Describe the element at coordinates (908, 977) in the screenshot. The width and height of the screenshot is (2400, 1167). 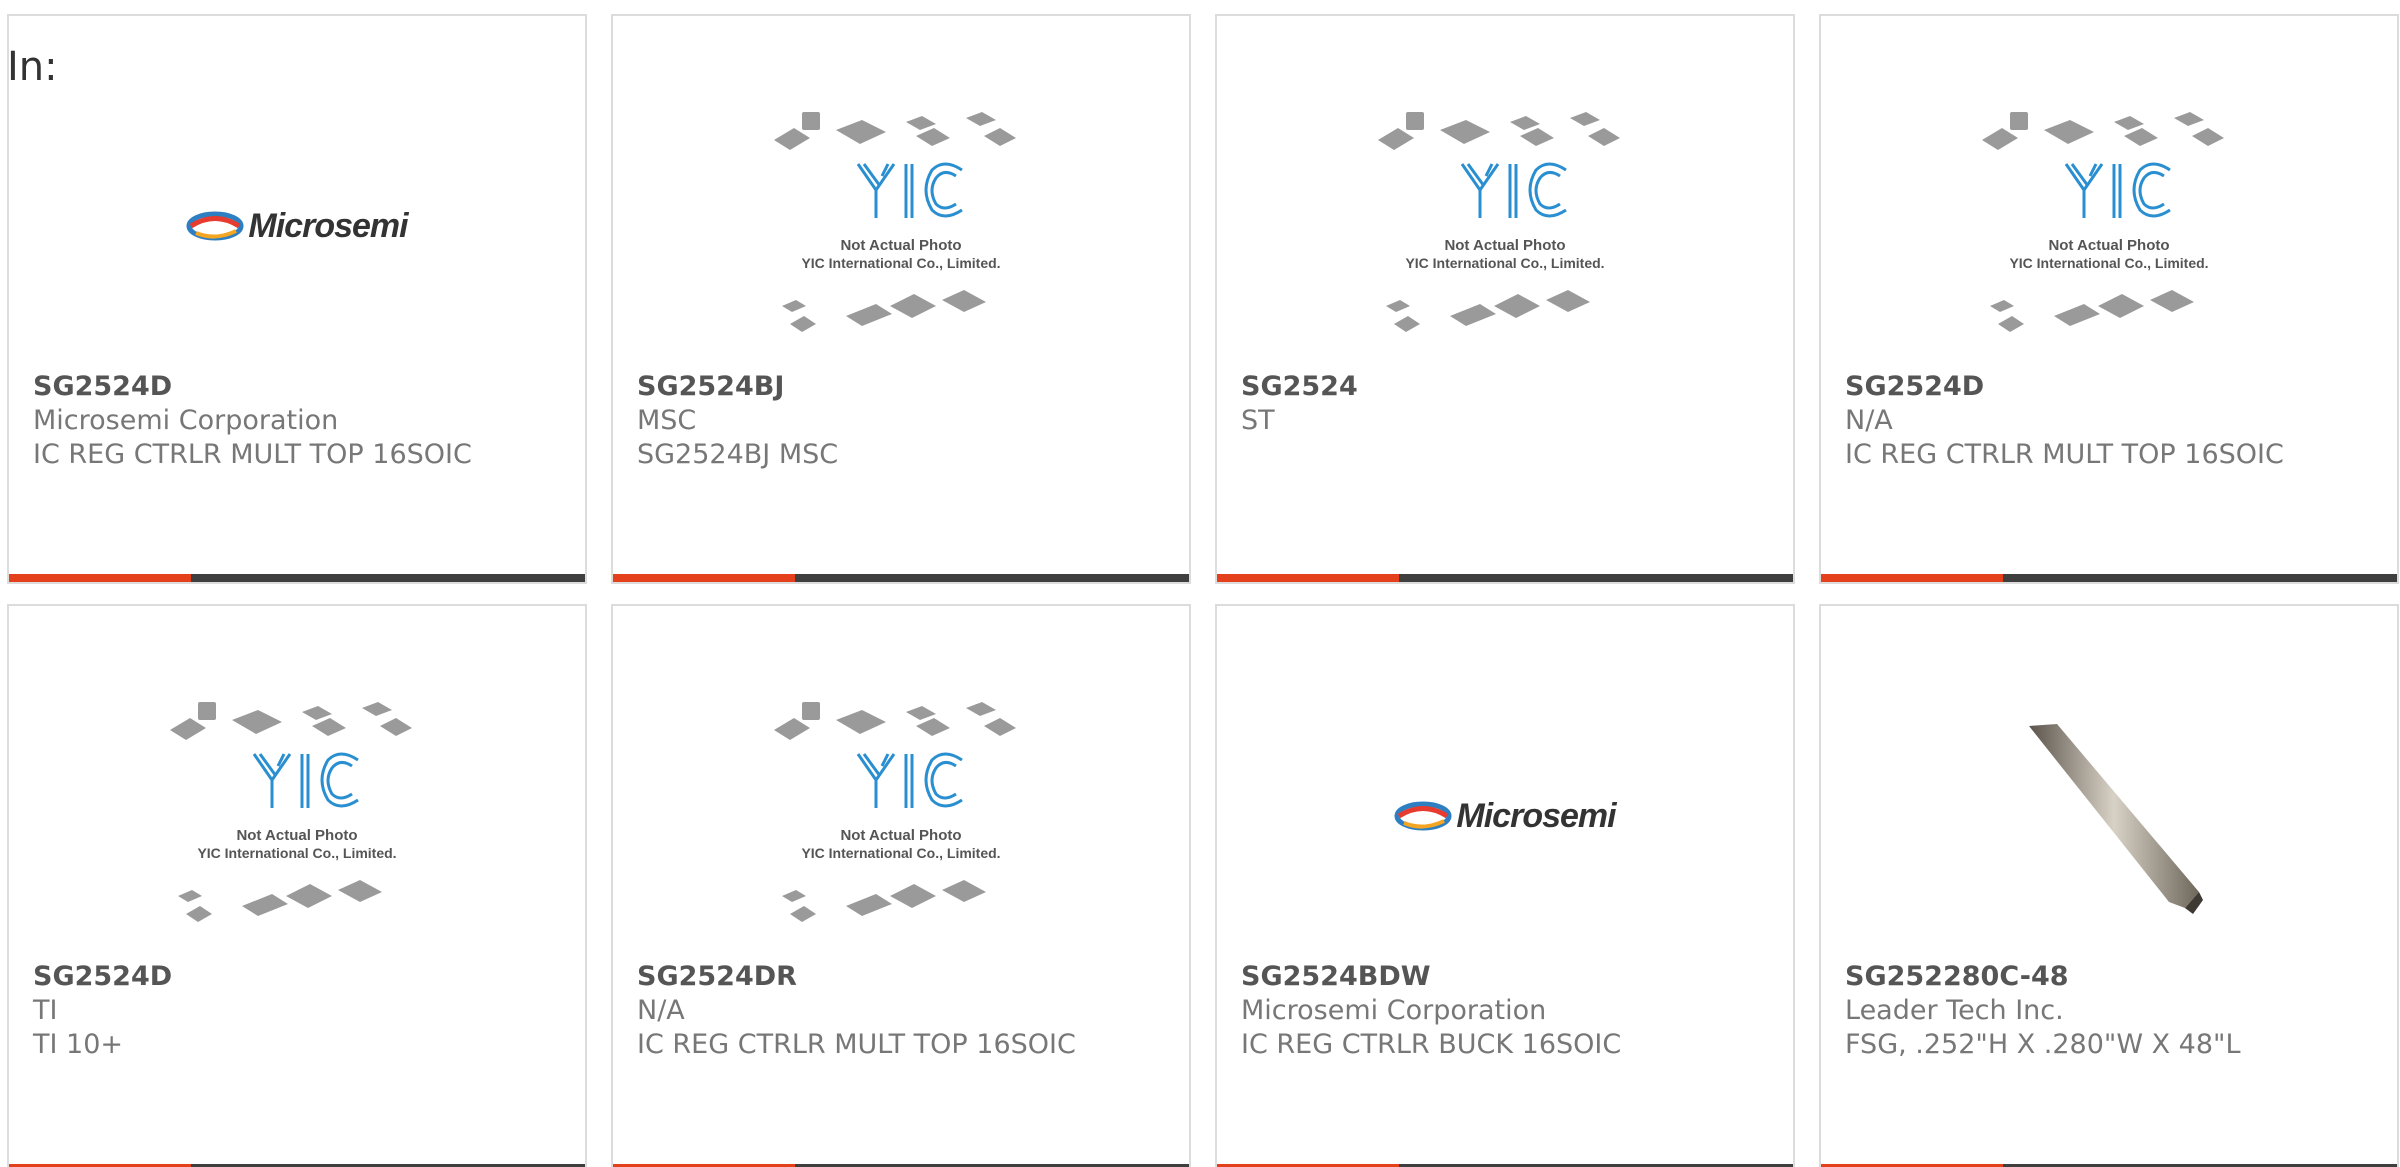
I see `part-number: SG2524DR` at that location.